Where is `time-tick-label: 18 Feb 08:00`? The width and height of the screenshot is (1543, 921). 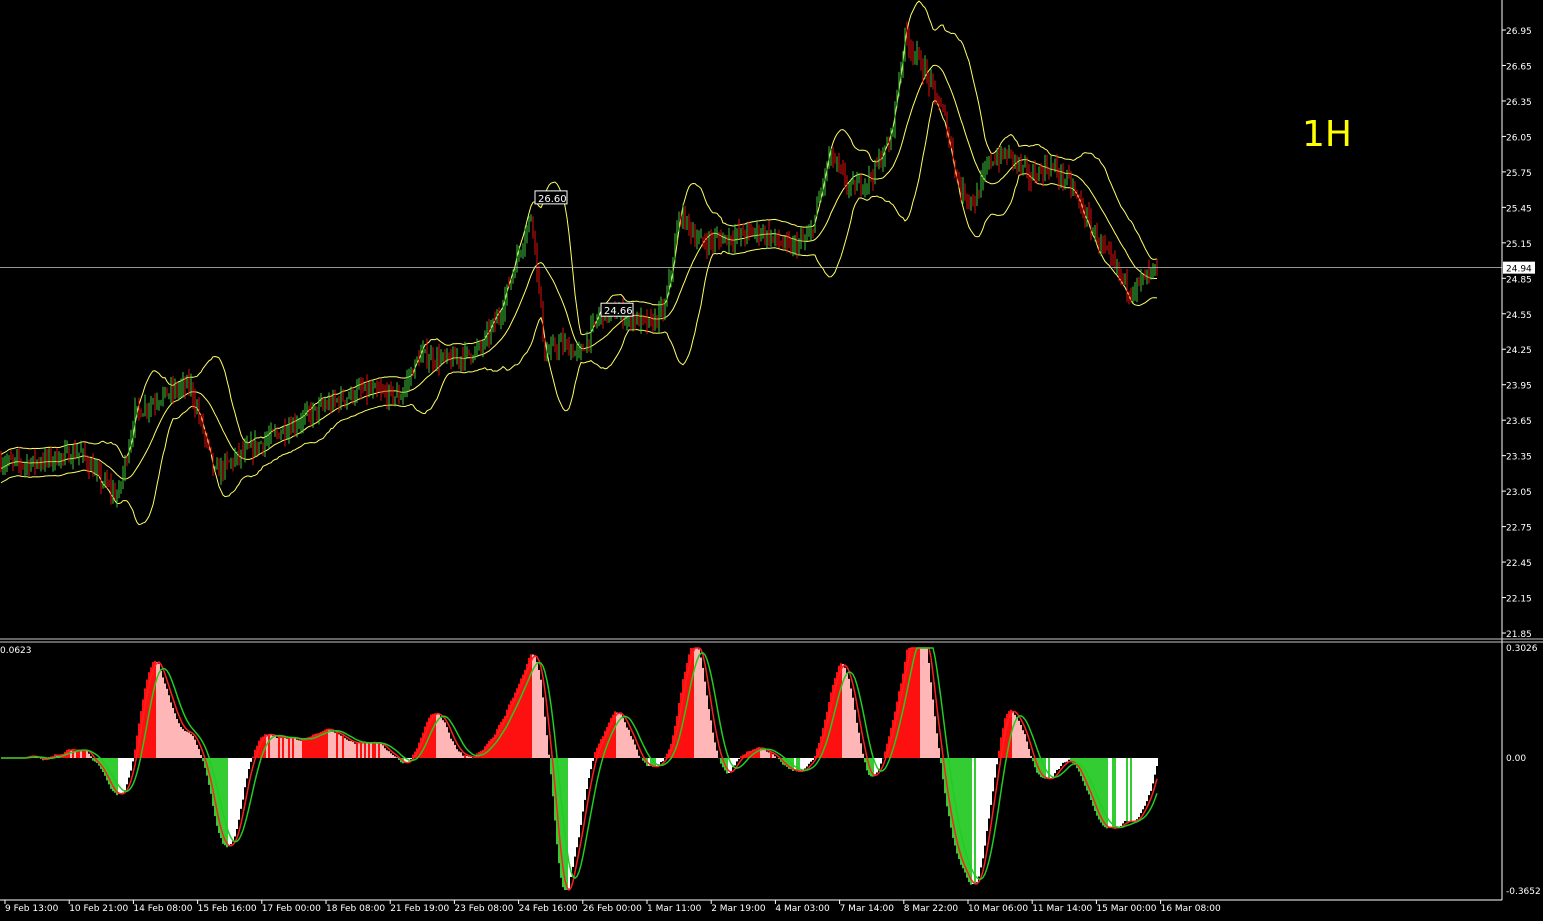 time-tick-label: 18 Feb 08:00 is located at coordinates (355, 909).